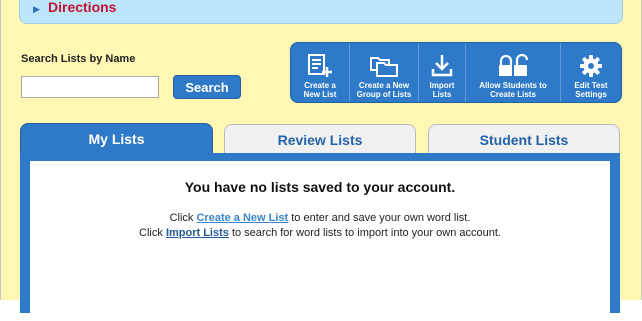 This screenshot has height=321, width=642. What do you see at coordinates (591, 90) in the screenshot?
I see `edit-test-settings-label: Edit Test Settings` at bounding box center [591, 90].